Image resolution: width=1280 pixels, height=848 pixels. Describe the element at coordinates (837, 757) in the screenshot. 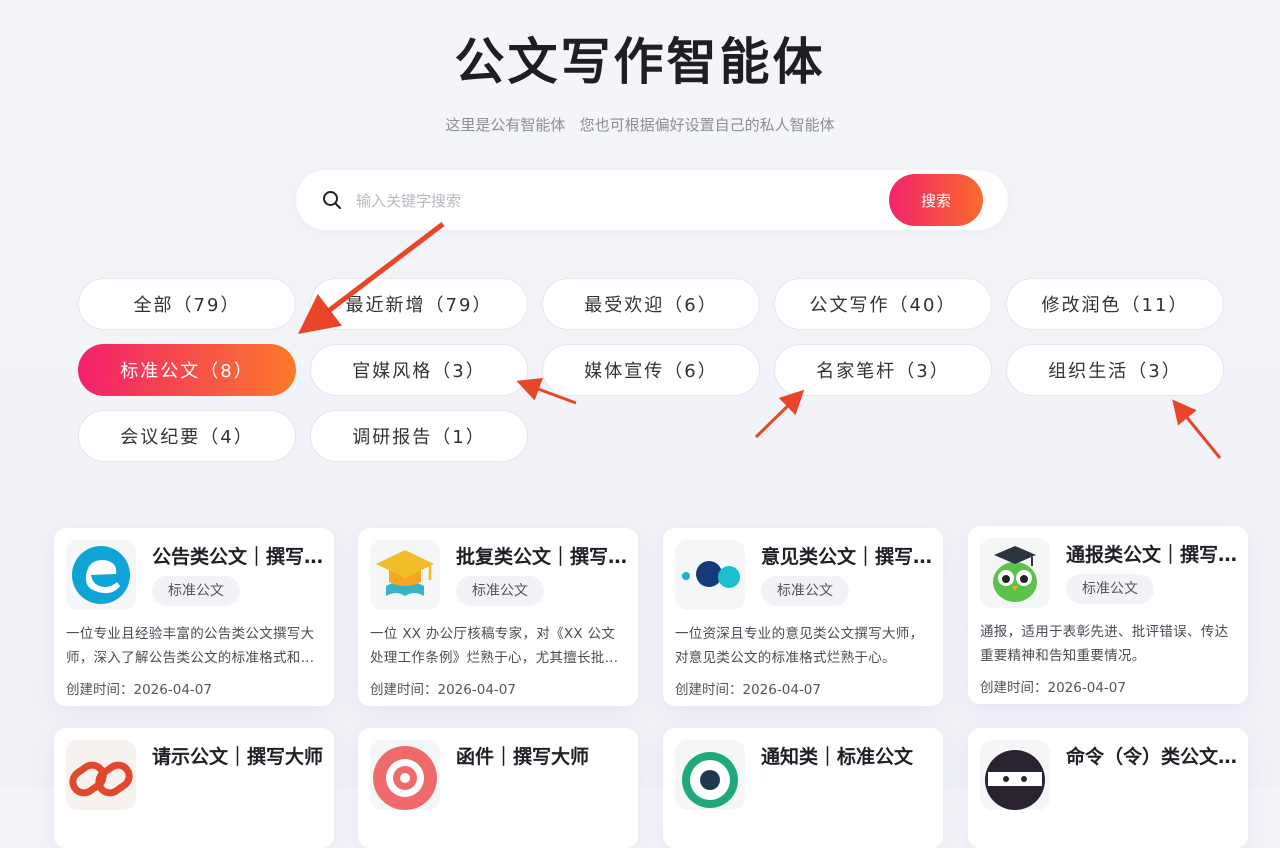

I see `card-title: 通知类｜标准公文` at that location.